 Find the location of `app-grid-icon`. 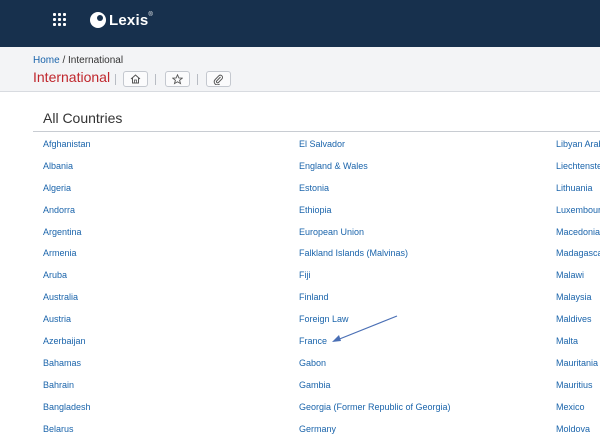

app-grid-icon is located at coordinates (60, 20).